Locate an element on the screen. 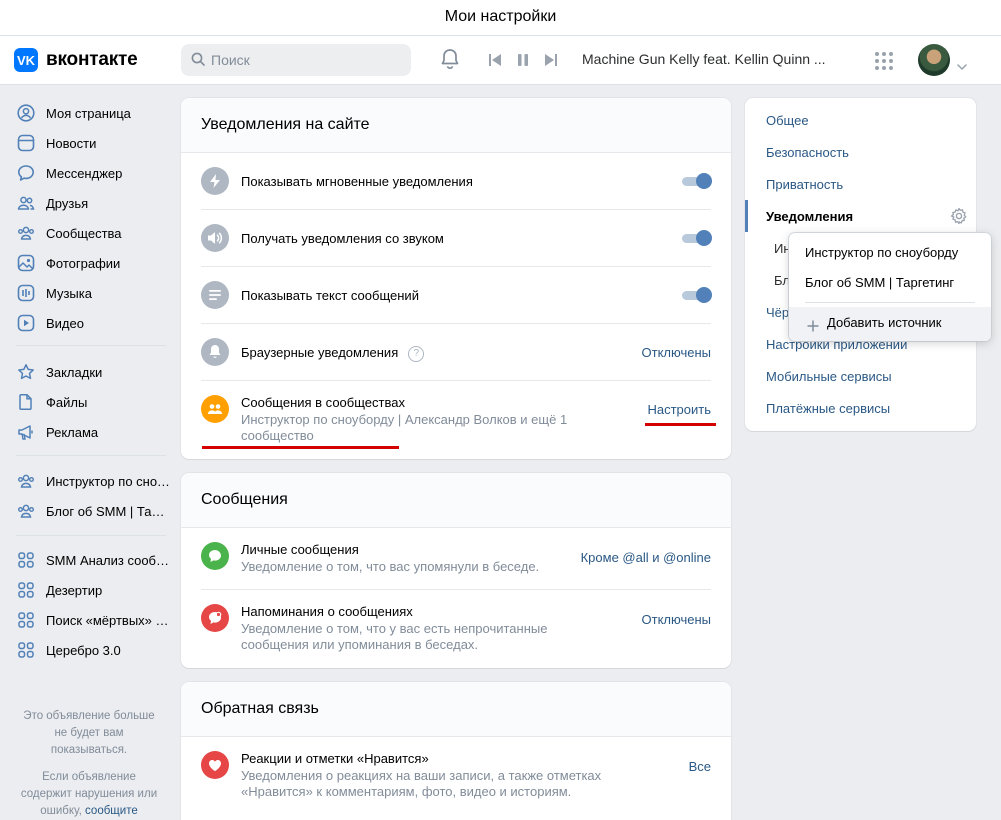 Image resolution: width=1001 pixels, height=820 pixels. settings-menu-security: Безопасность is located at coordinates (807, 152).